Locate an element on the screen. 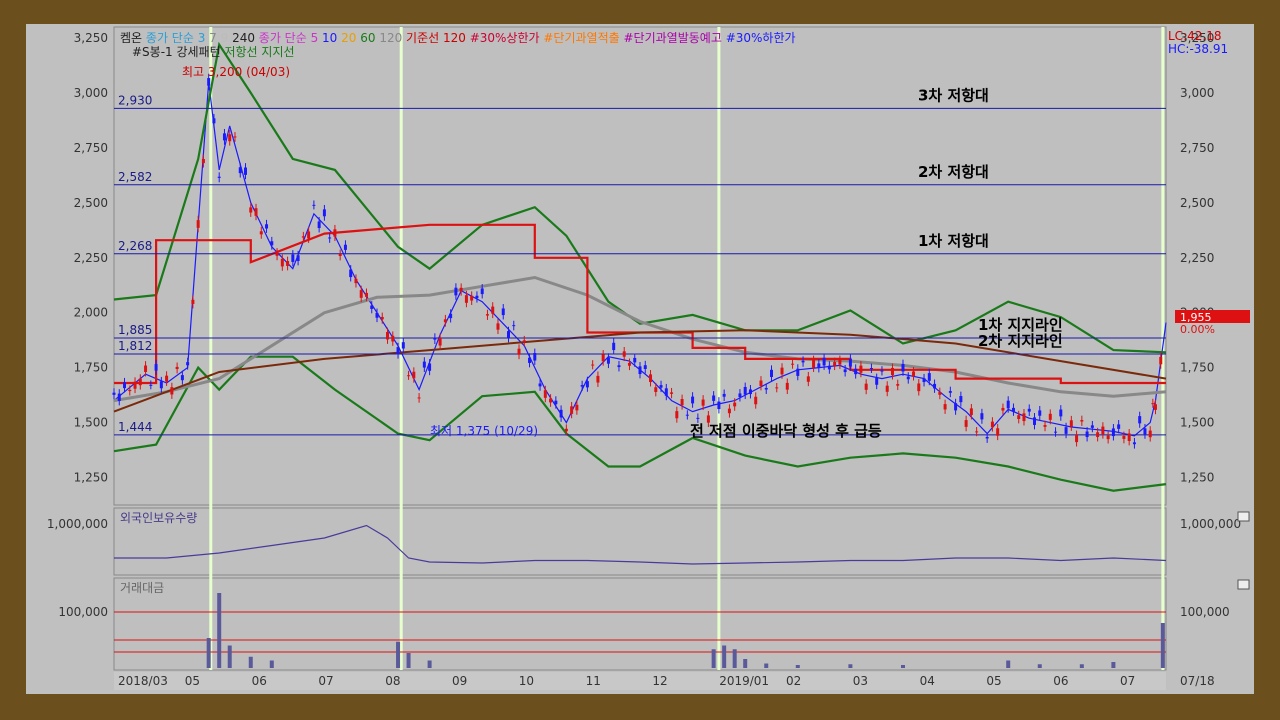 Image resolution: width=1280 pixels, height=720 pixels. level-label: 1,812 is located at coordinates (135, 346).